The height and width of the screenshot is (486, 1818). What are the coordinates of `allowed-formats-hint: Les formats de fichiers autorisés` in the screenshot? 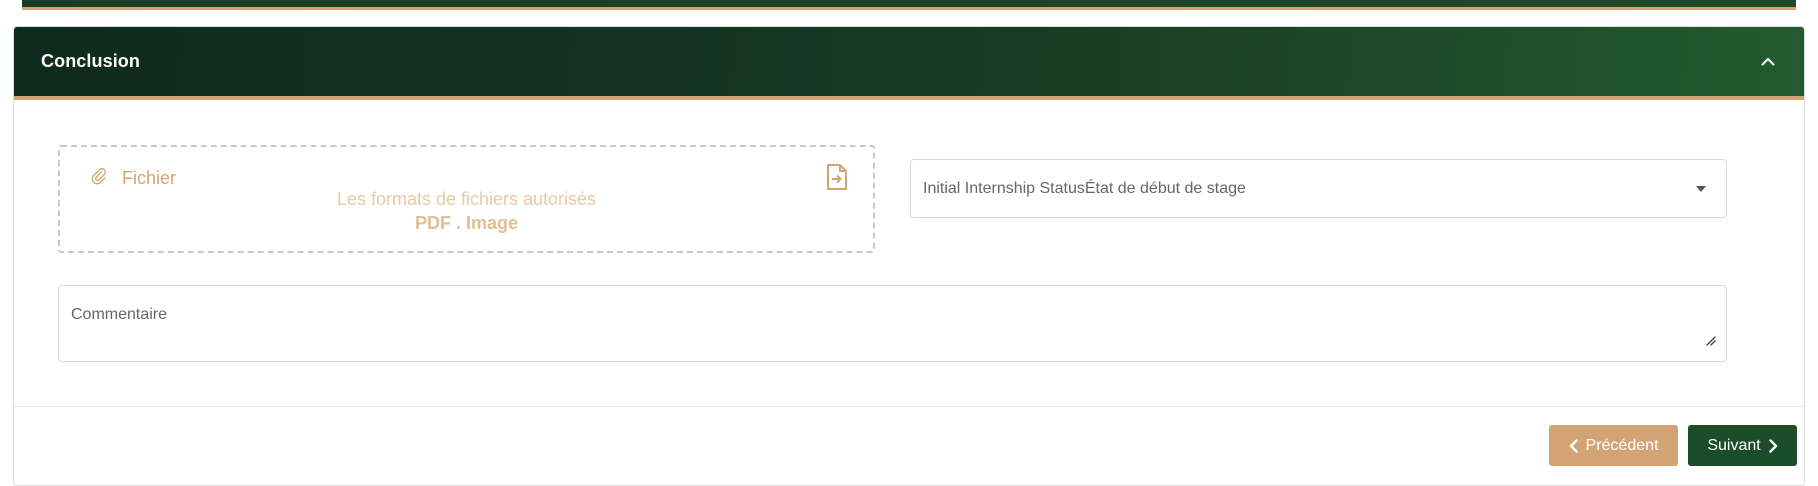 It's located at (466, 199).